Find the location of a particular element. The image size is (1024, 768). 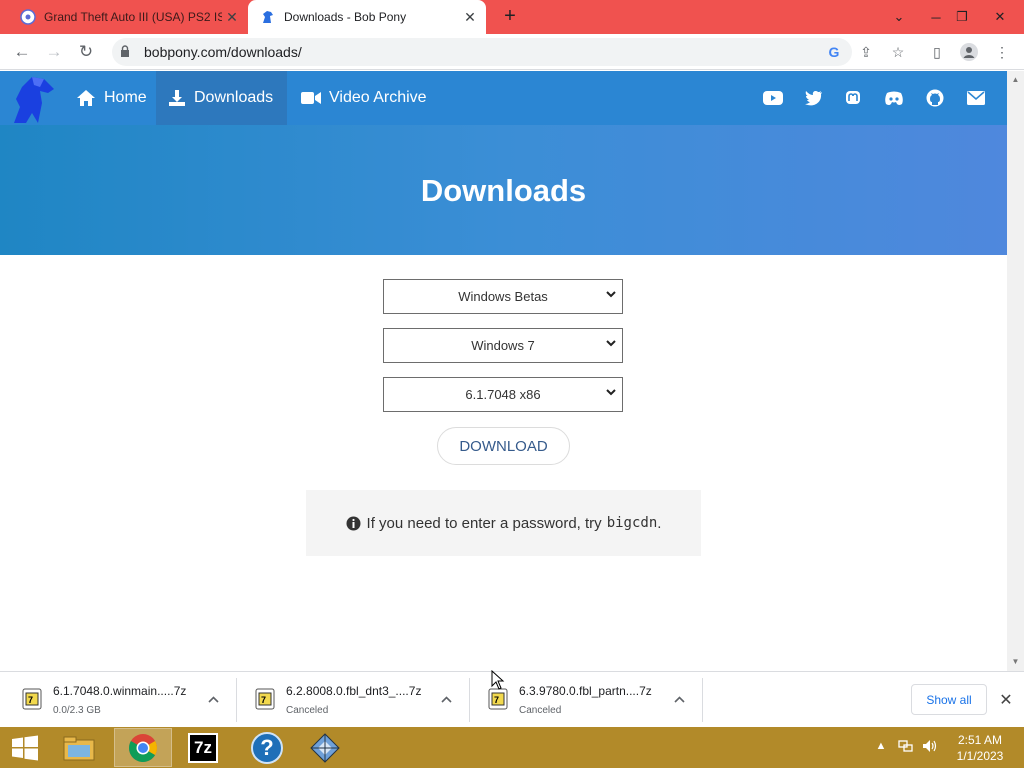

back-button: ← is located at coordinates (22, 52).